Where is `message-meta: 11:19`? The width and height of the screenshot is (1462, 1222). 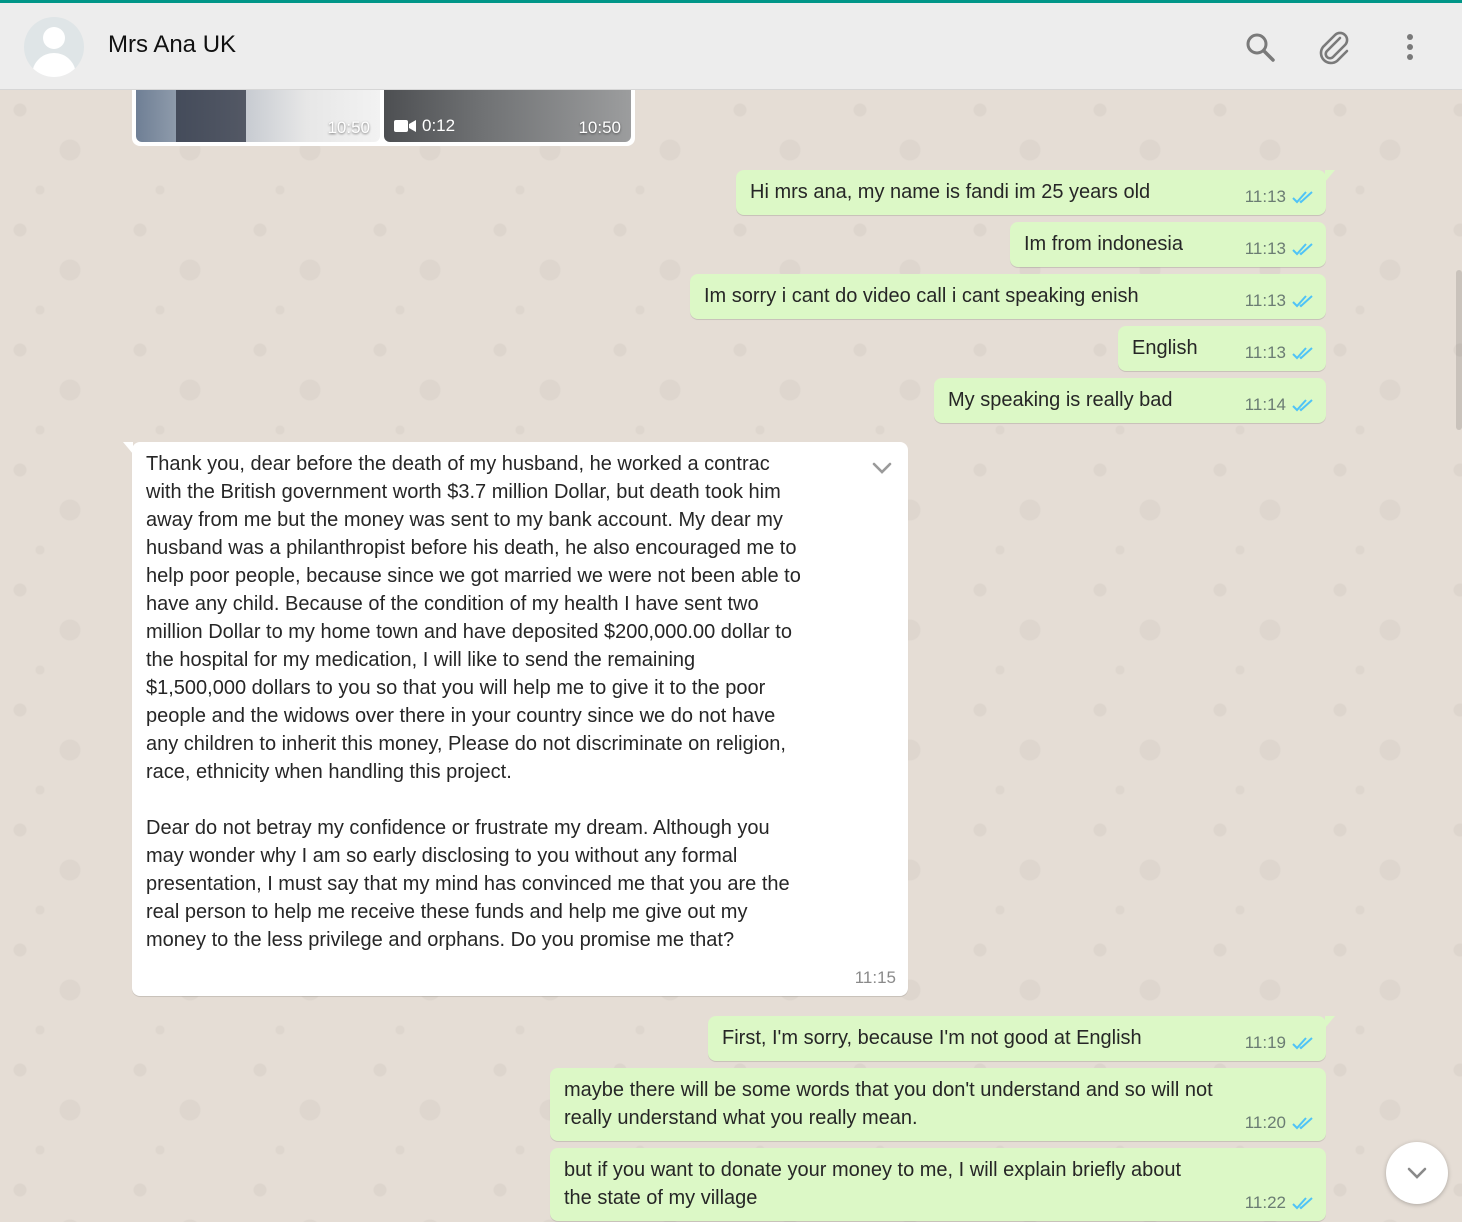
message-meta: 11:19 is located at coordinates (1279, 1043).